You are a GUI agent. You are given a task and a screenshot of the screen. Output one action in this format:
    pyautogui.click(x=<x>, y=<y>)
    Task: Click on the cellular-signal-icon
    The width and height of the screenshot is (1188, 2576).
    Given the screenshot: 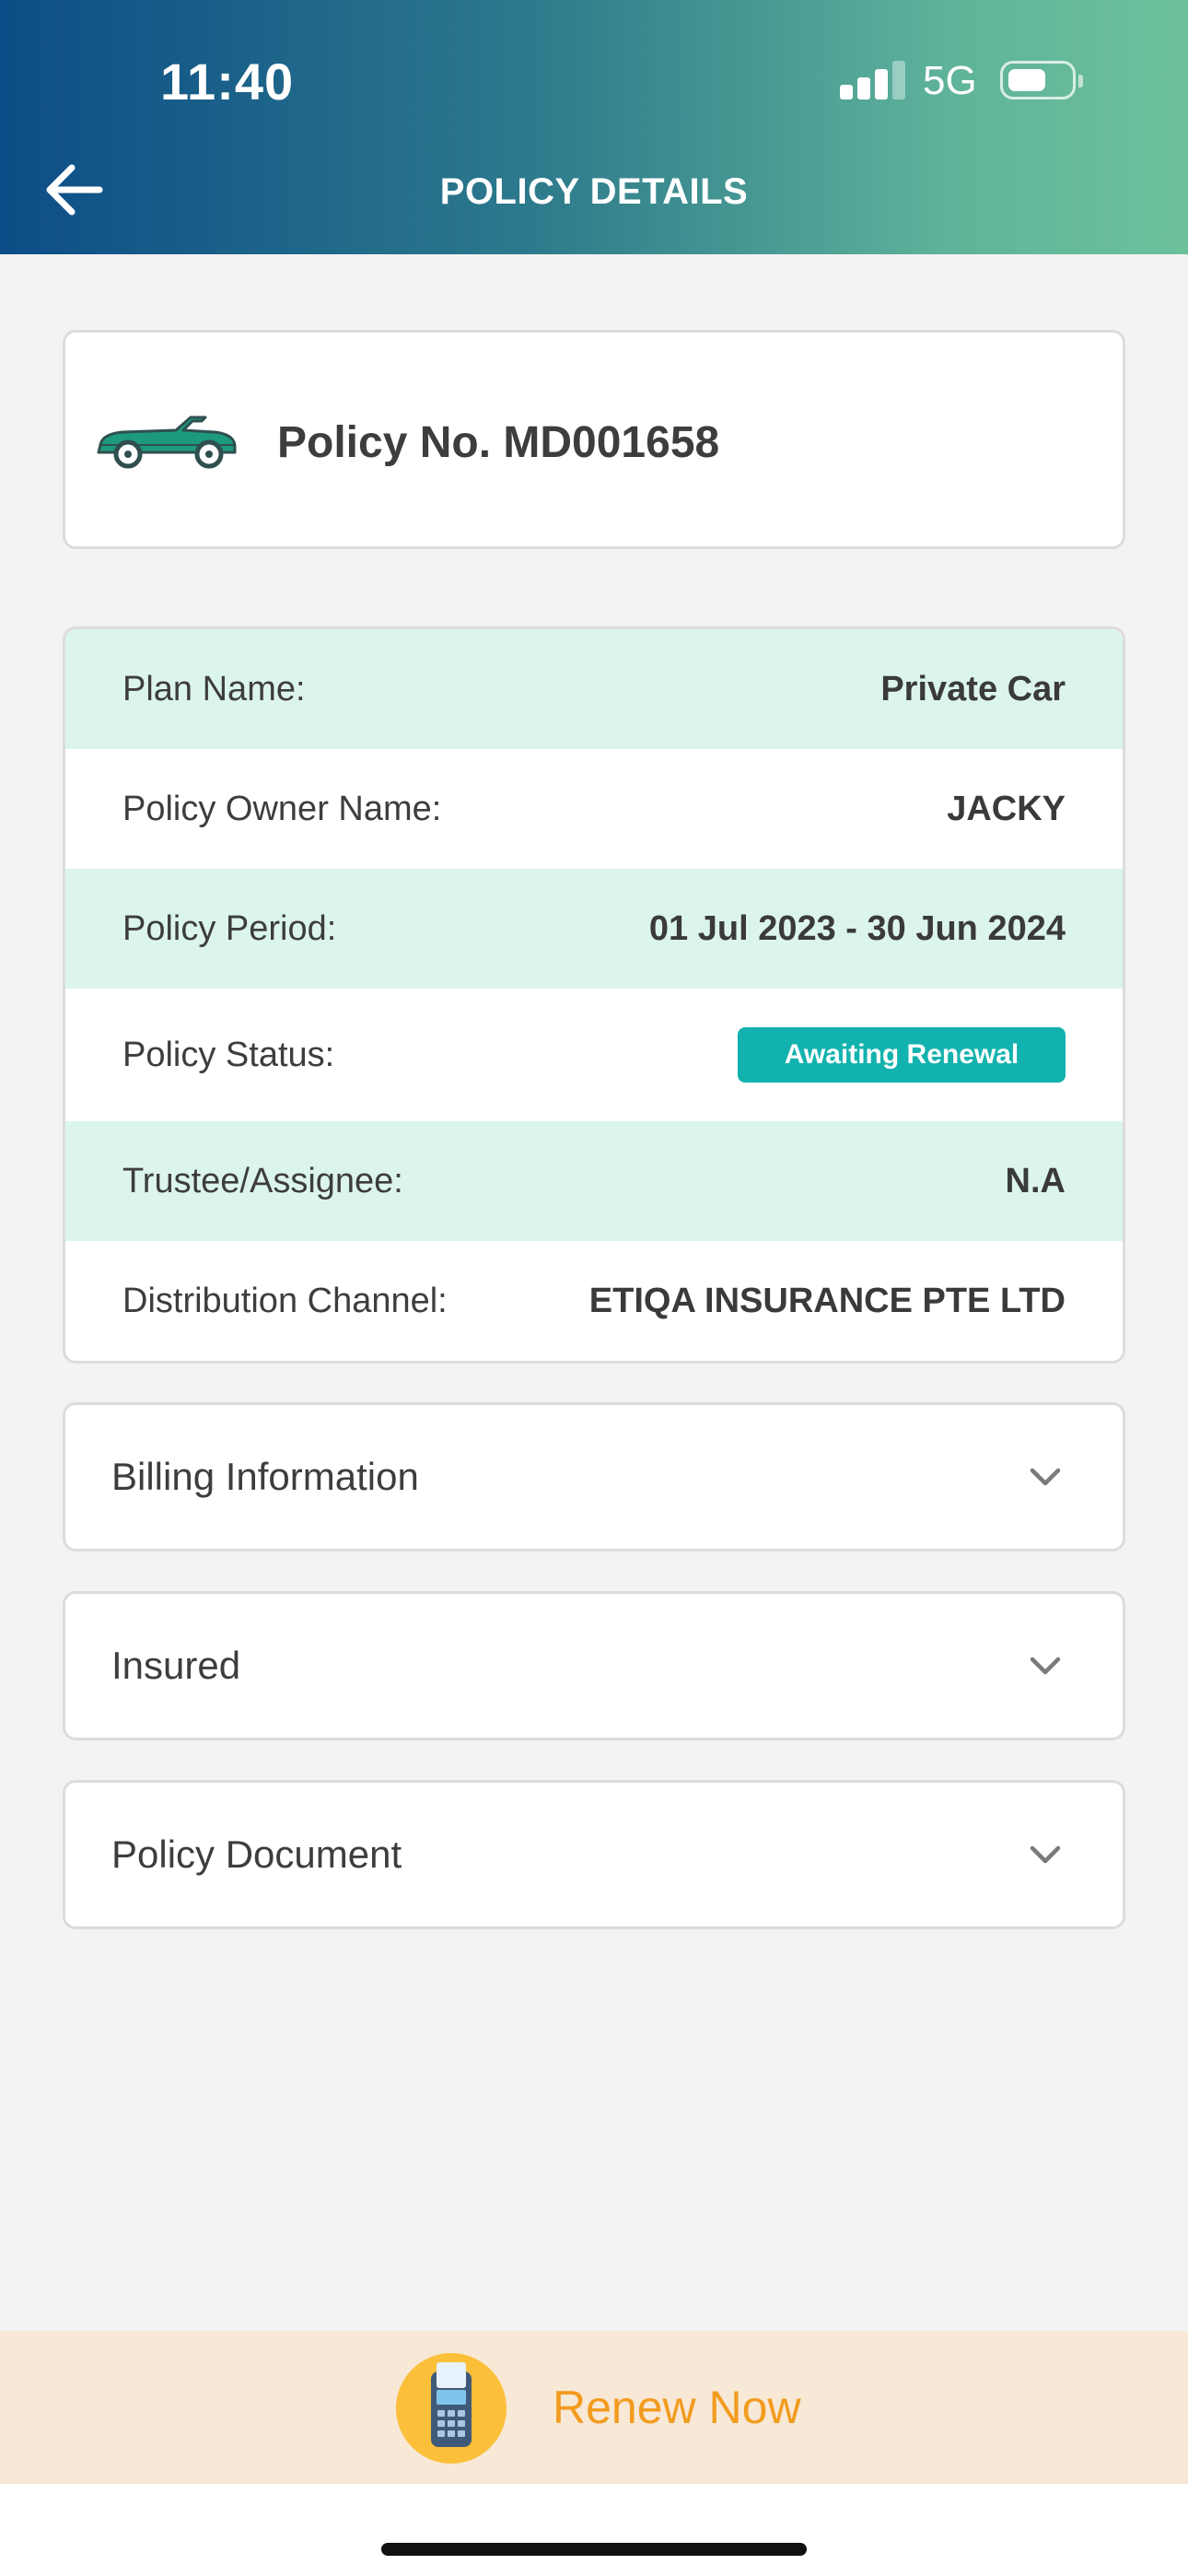 What is the action you would take?
    pyautogui.click(x=872, y=80)
    